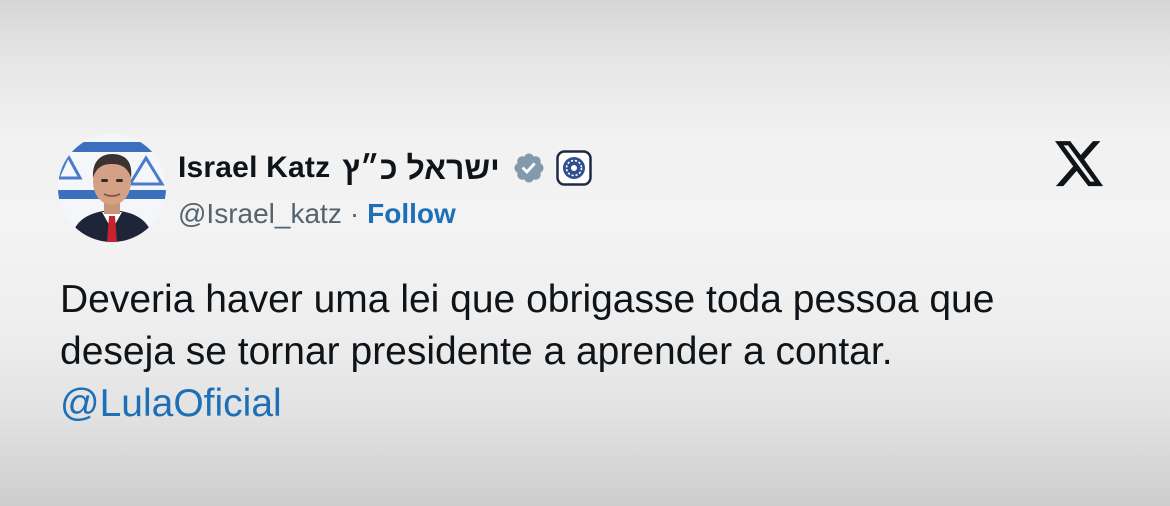  What do you see at coordinates (574, 168) in the screenshot?
I see `government-affiliate-icon` at bounding box center [574, 168].